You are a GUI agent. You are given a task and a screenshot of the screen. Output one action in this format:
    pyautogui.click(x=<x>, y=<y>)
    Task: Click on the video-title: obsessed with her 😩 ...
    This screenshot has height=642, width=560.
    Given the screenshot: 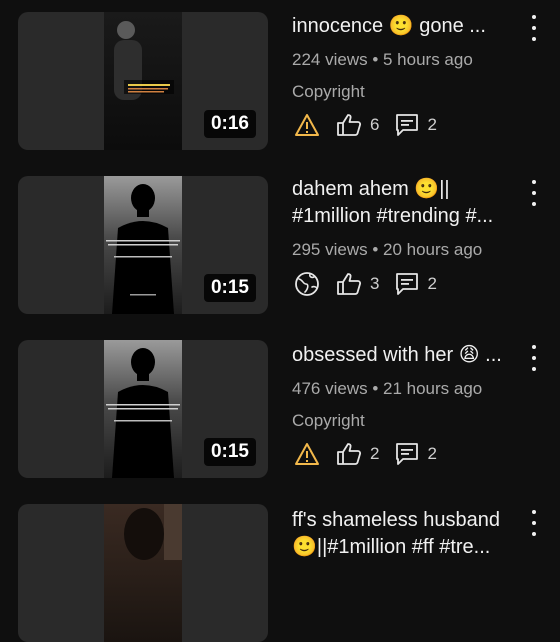 What is the action you would take?
    pyautogui.click(x=406, y=355)
    